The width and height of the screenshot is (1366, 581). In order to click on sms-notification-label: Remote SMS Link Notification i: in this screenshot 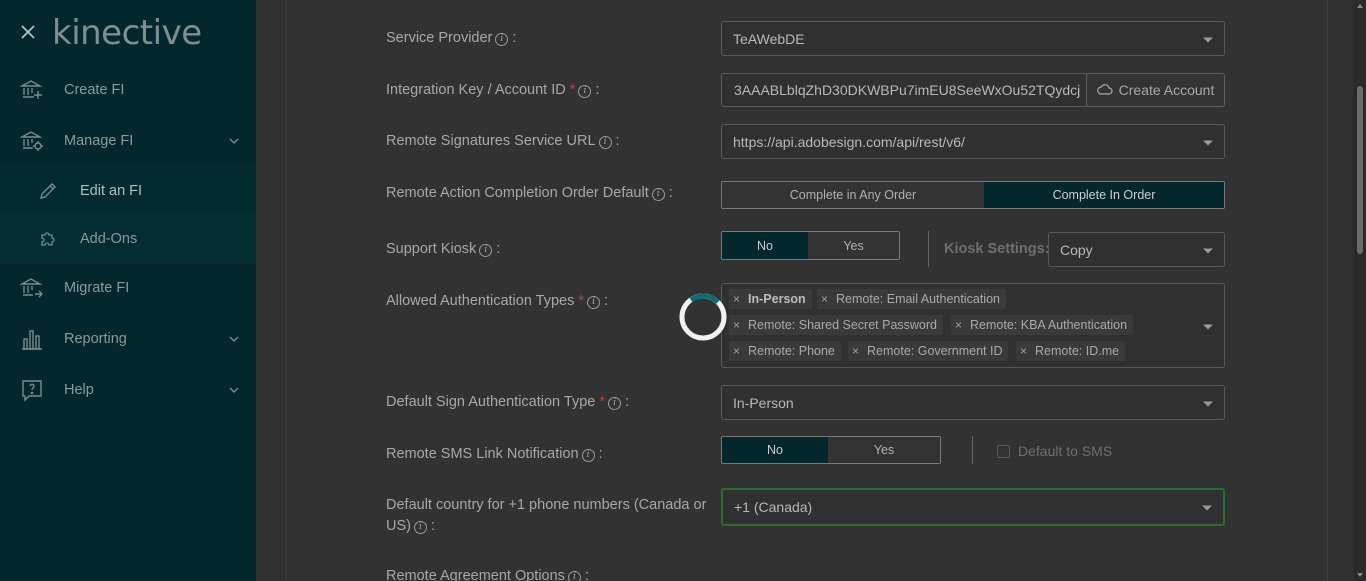, I will do `click(494, 454)`.